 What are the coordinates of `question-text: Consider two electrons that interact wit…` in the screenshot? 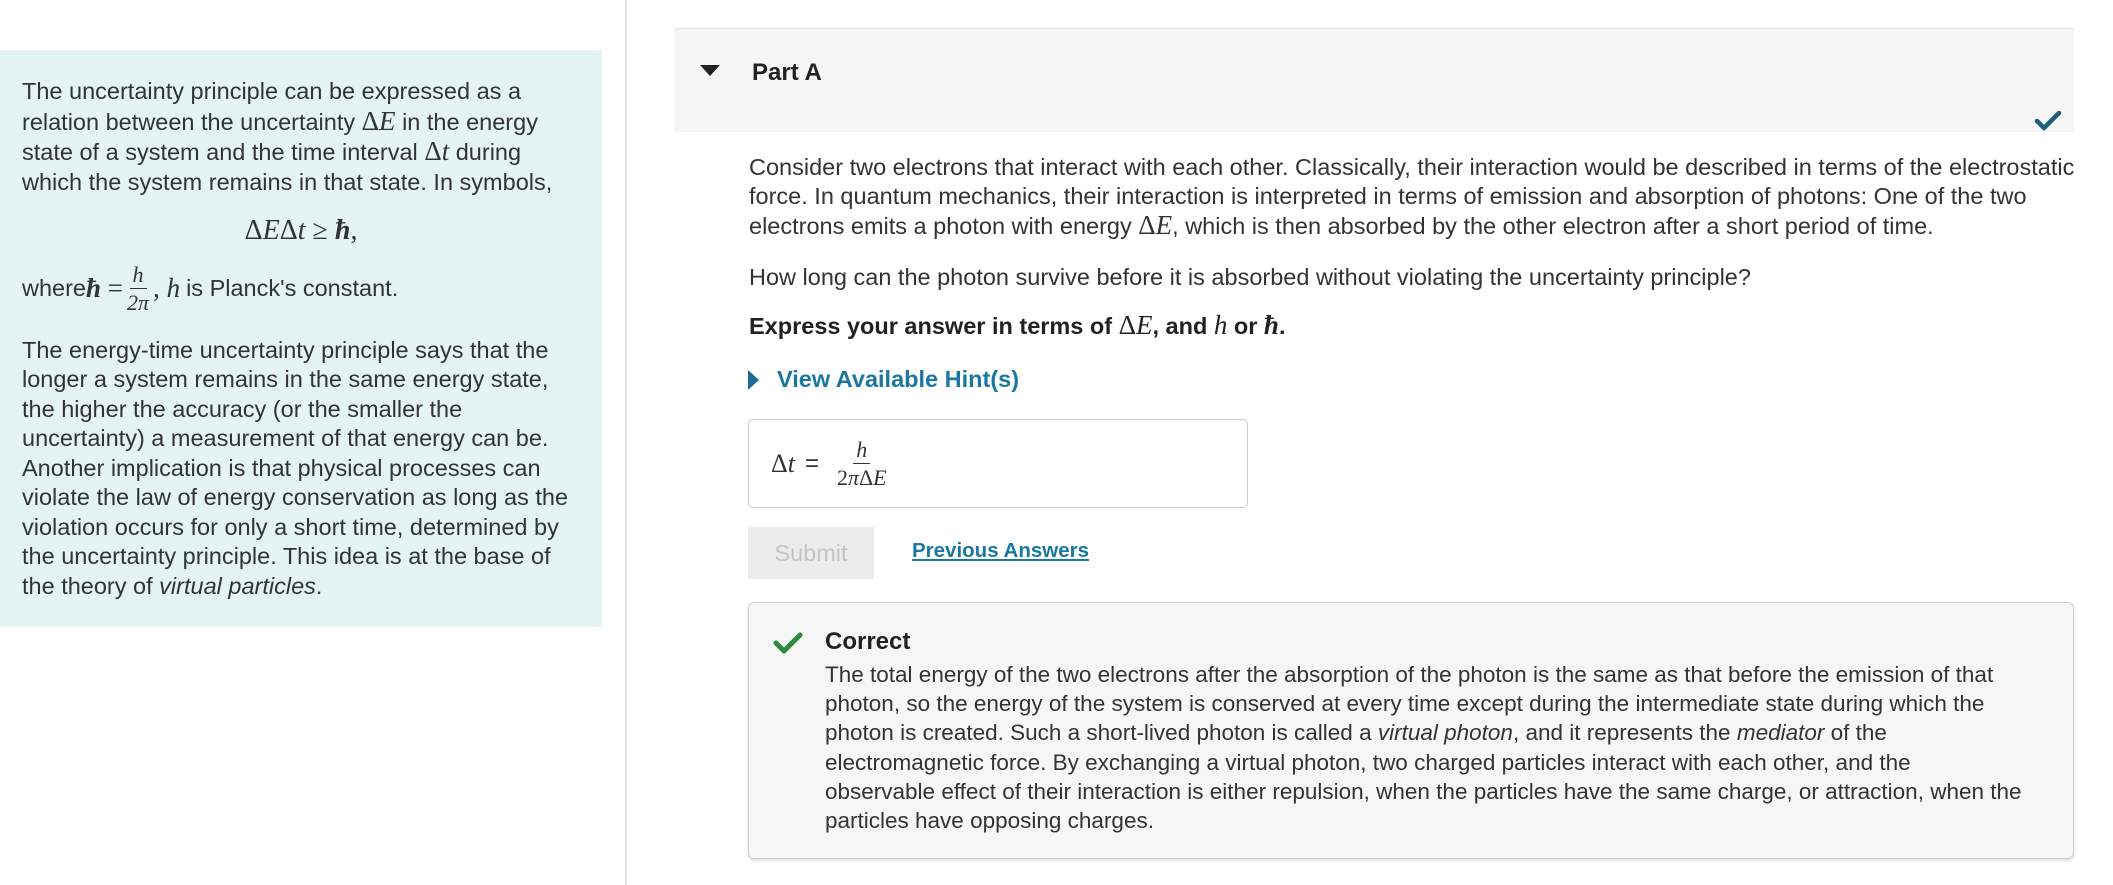 It's located at (1412, 197).